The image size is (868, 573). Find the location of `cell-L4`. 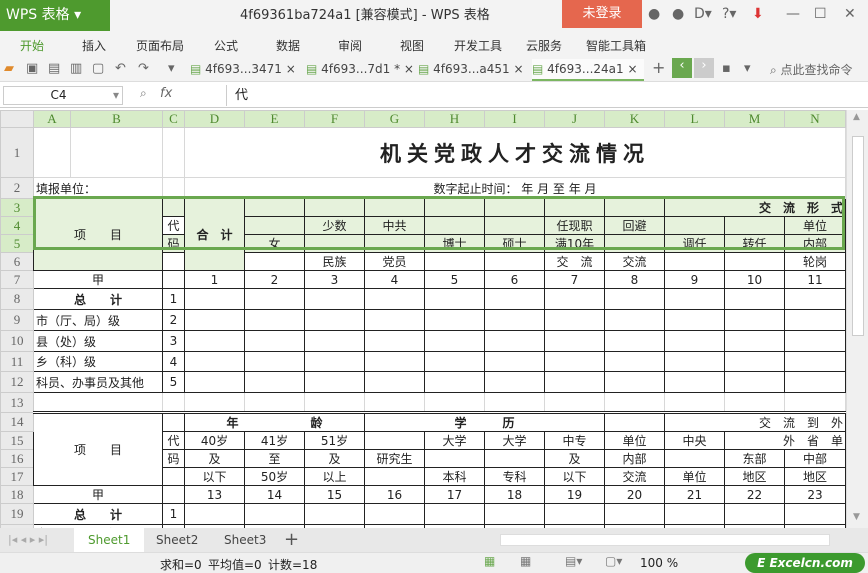

cell-L4 is located at coordinates (694, 225).